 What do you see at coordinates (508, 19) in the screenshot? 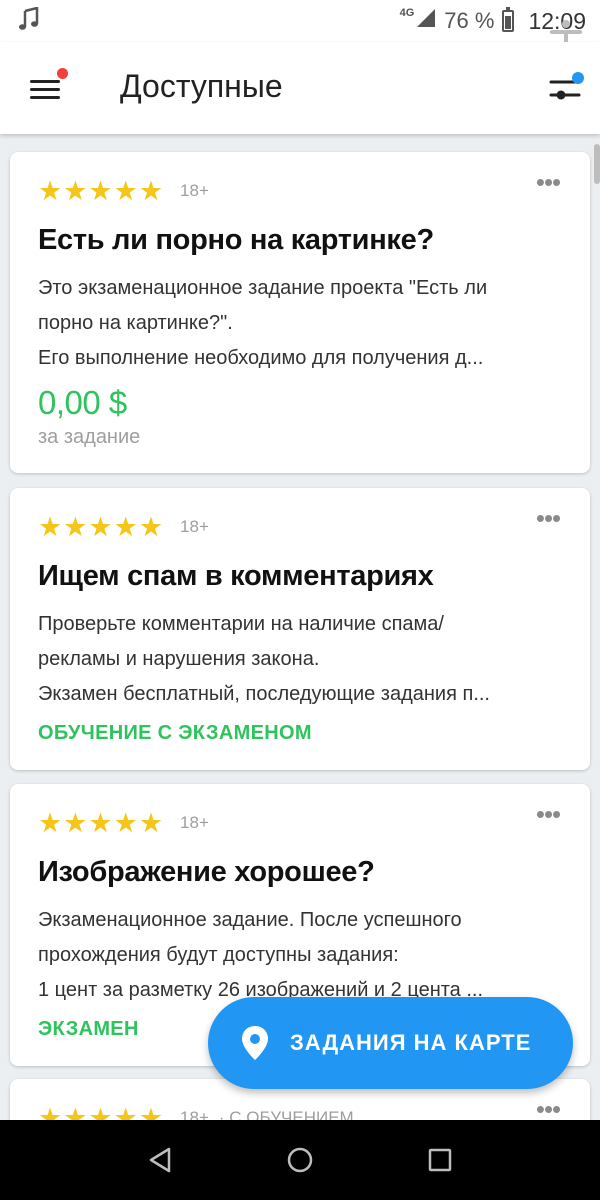
I see `battery-icon` at bounding box center [508, 19].